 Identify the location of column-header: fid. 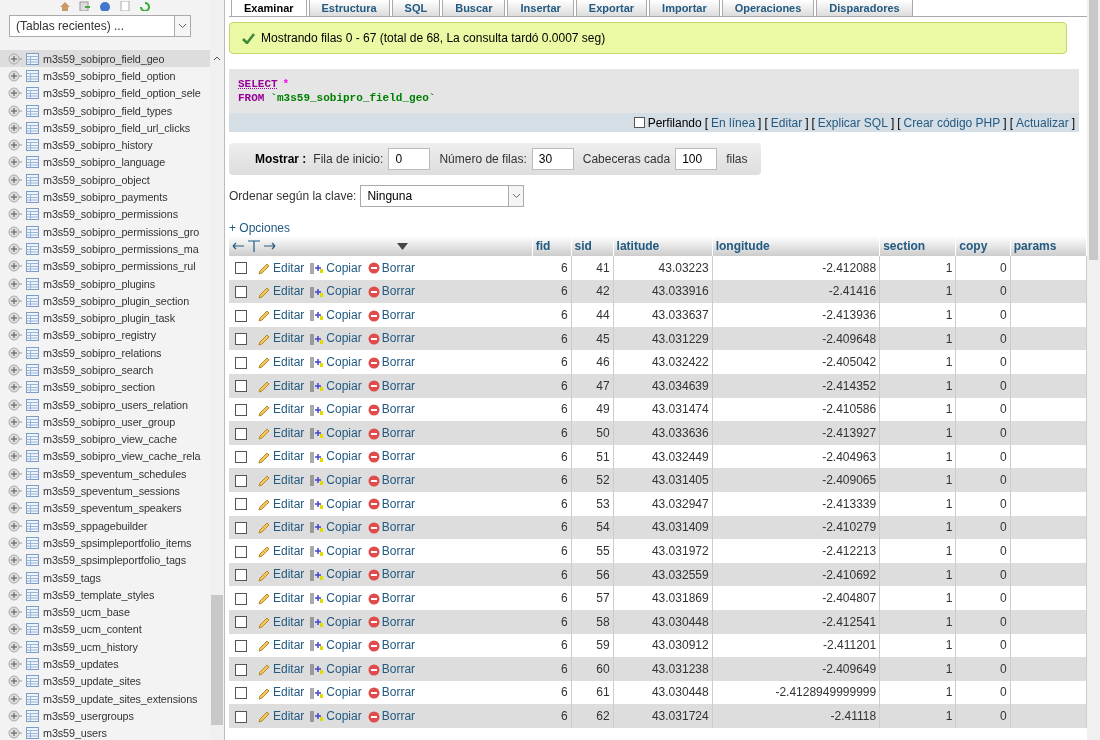
(552, 246).